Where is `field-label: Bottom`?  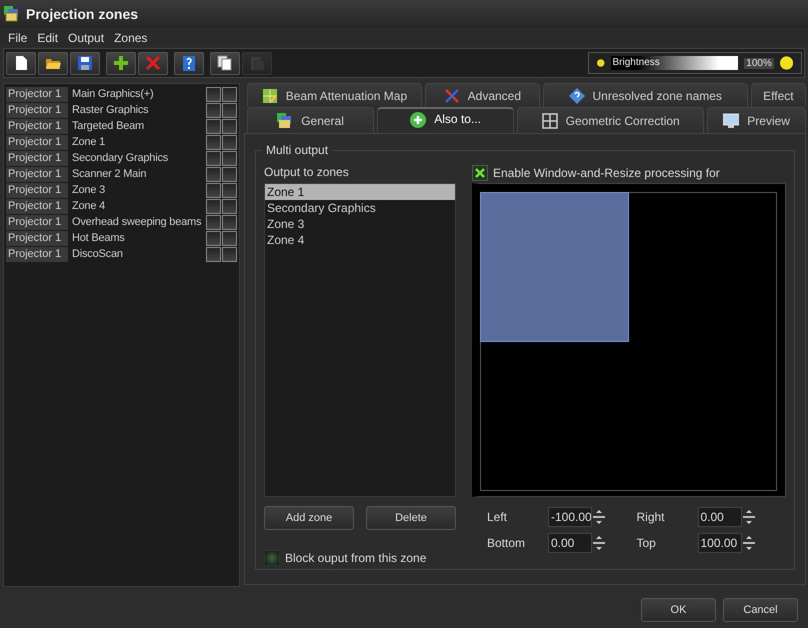
field-label: Bottom is located at coordinates (506, 543).